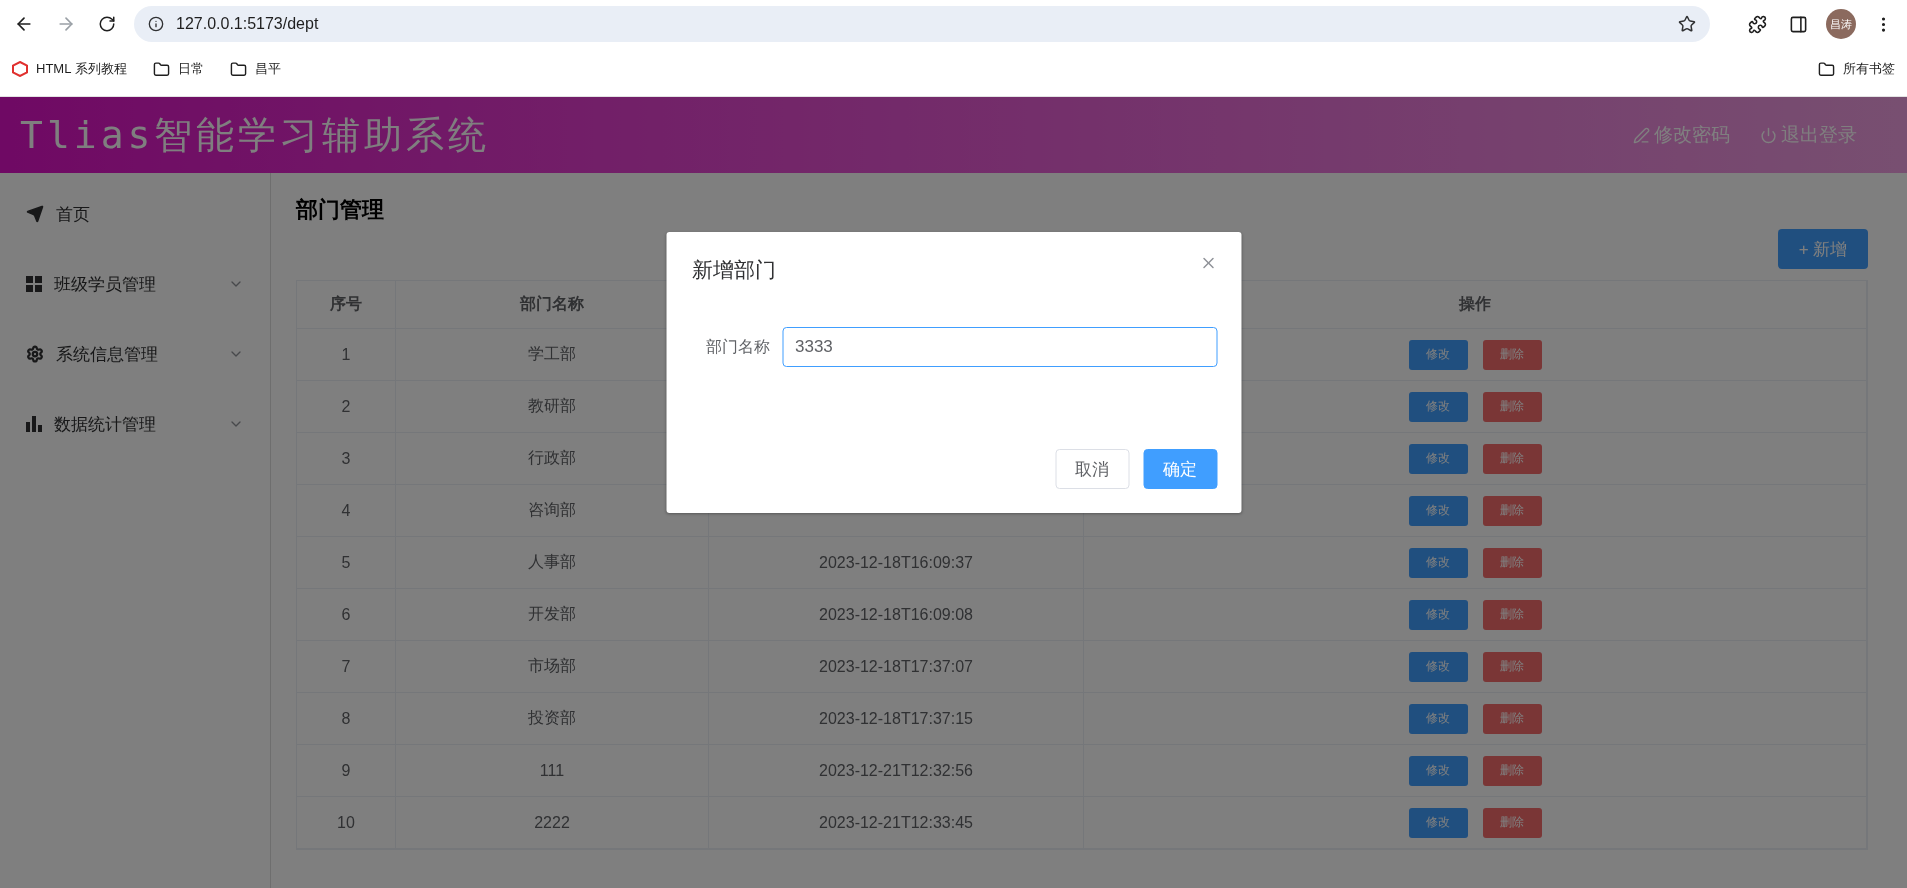  I want to click on cancel-button: 取消, so click(1092, 469).